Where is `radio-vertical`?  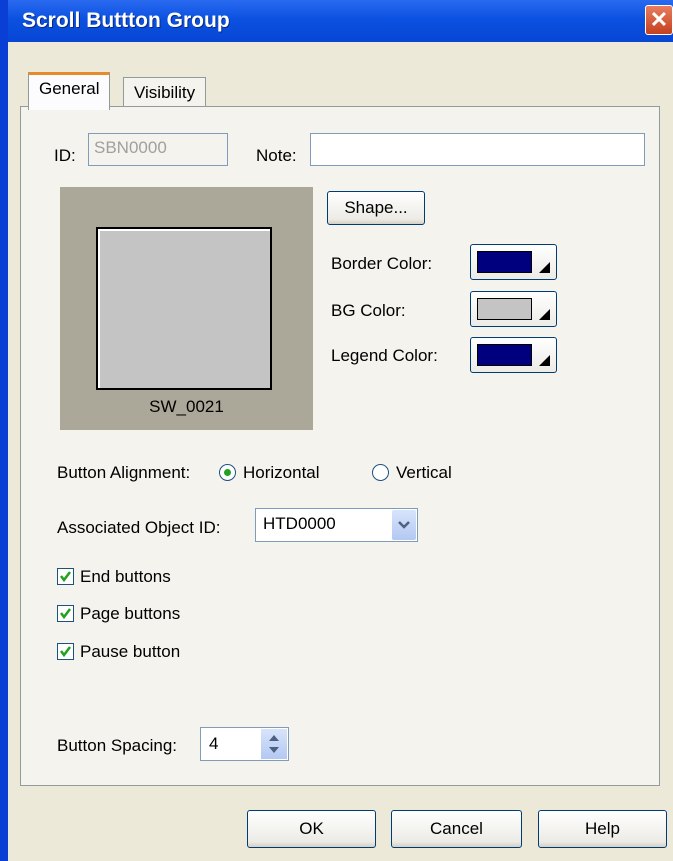
radio-vertical is located at coordinates (380, 472).